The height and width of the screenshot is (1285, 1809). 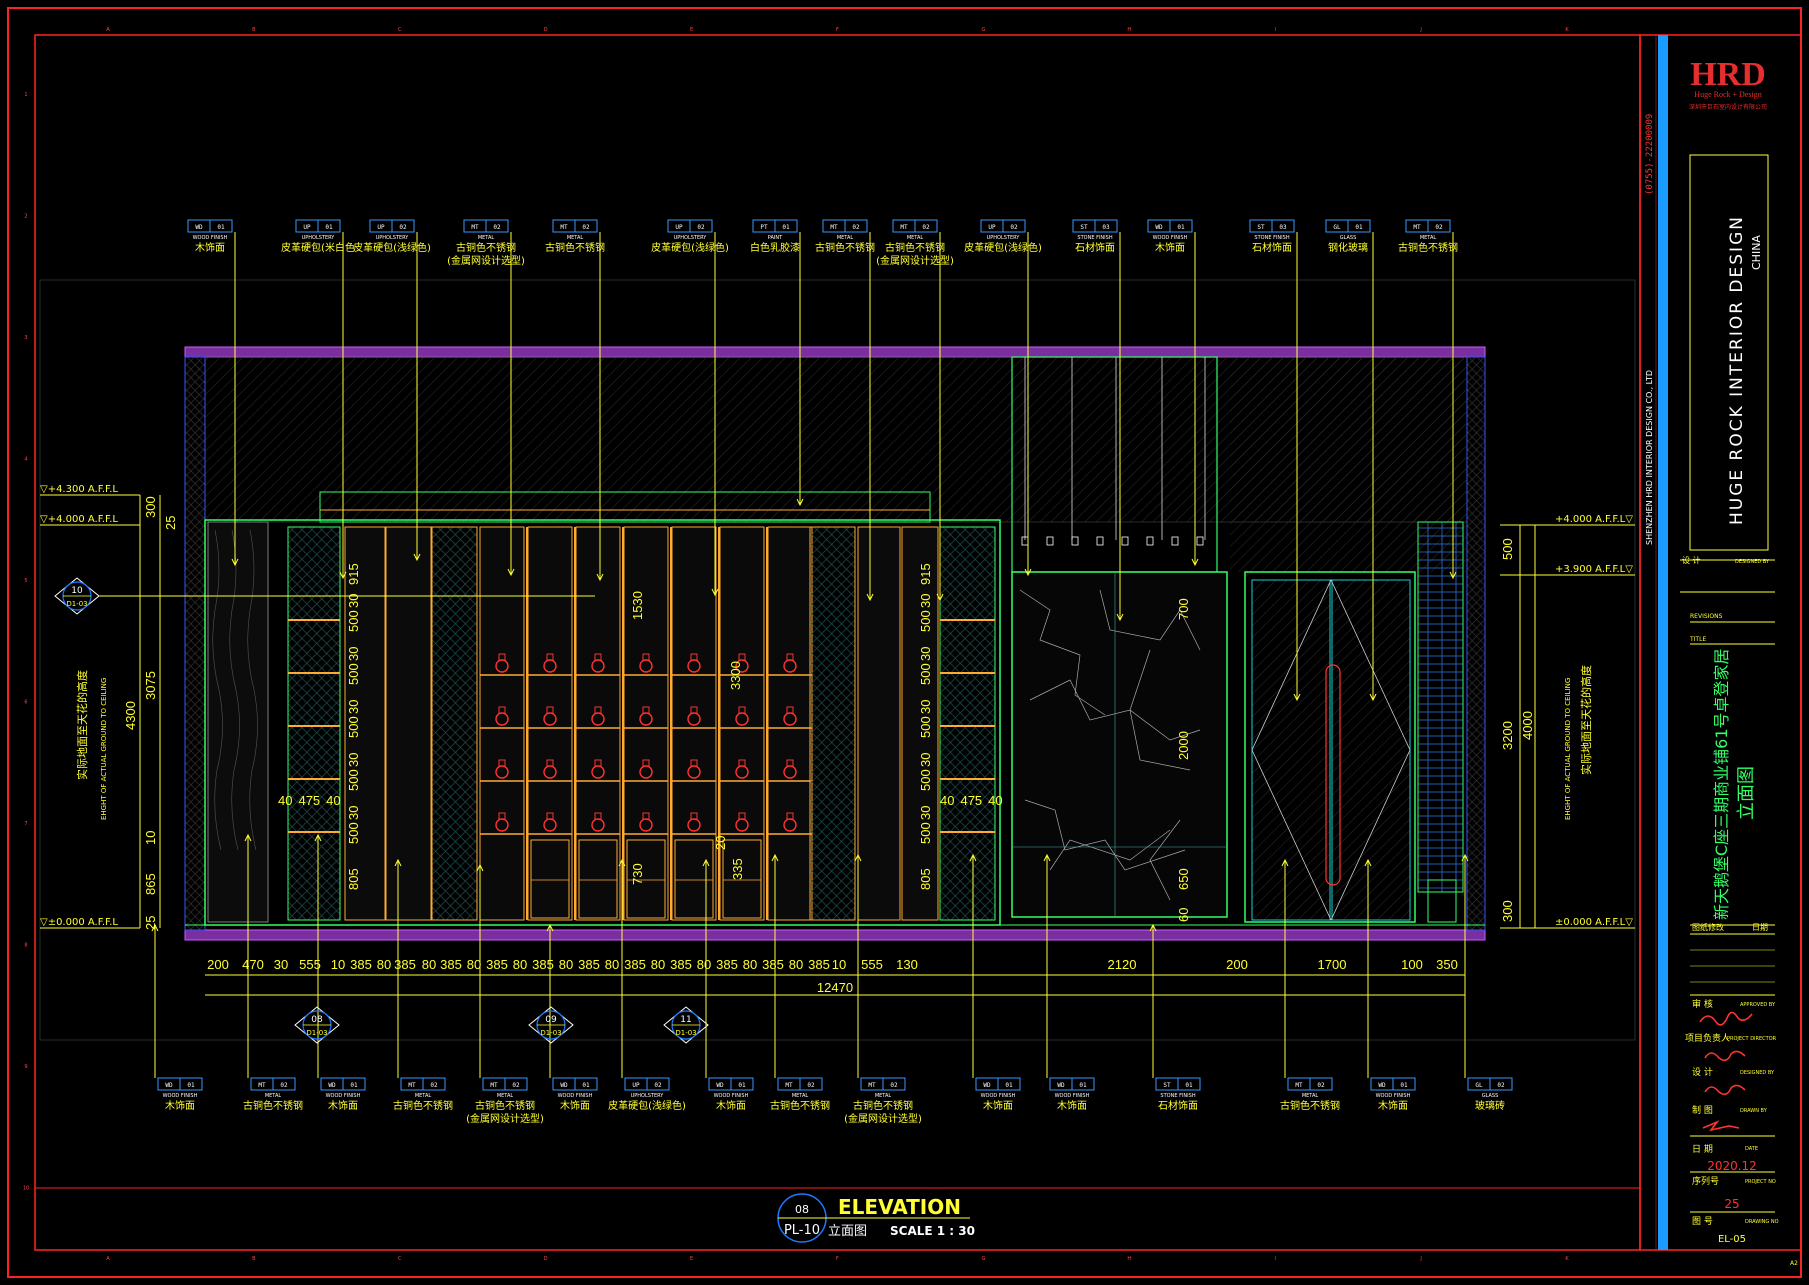 I want to click on title-label: TITLE, so click(x=1697, y=639).